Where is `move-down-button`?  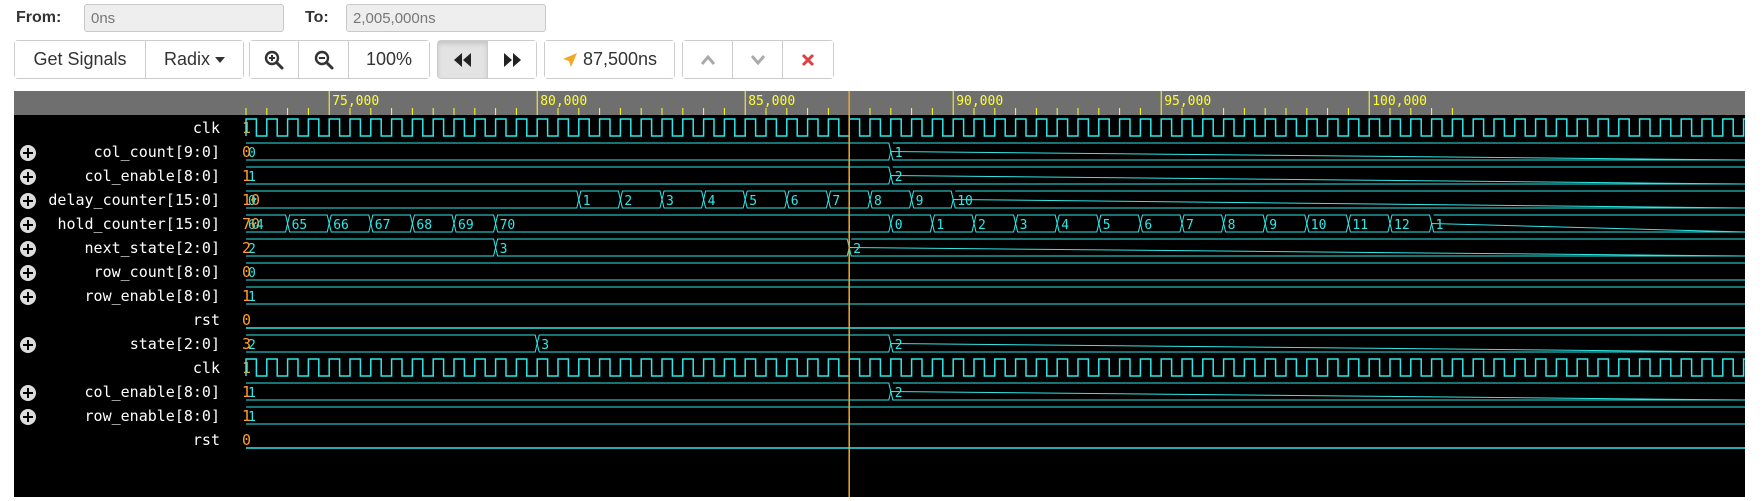
move-down-button is located at coordinates (758, 59).